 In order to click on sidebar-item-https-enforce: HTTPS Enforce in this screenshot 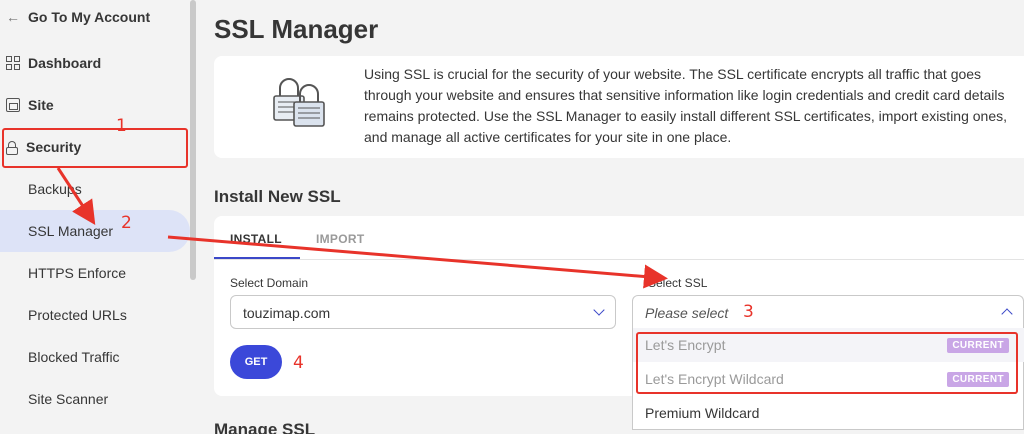, I will do `click(77, 273)`.